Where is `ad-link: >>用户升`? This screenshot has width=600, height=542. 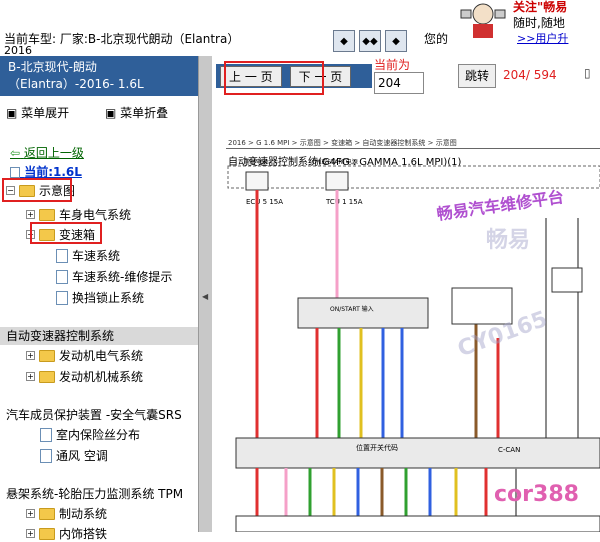 ad-link: >>用户升 is located at coordinates (542, 38).